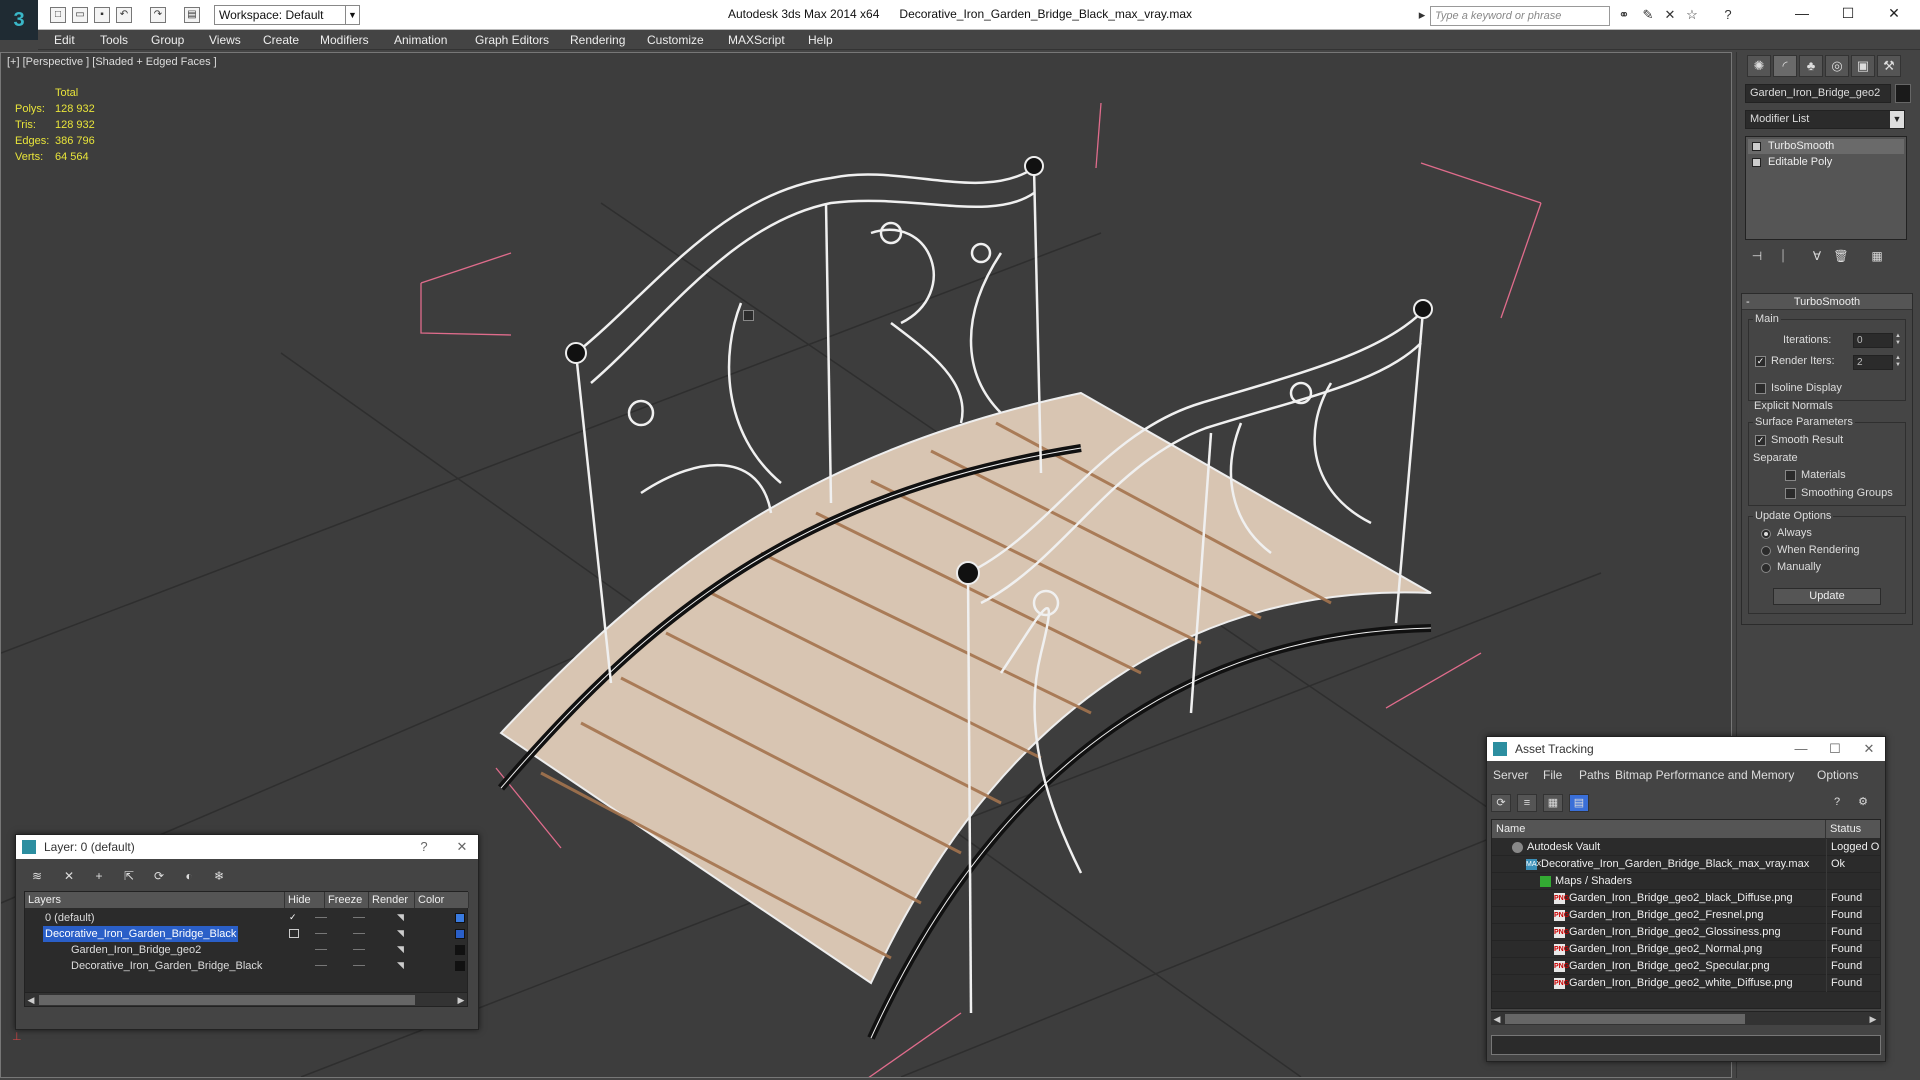 The image size is (1920, 1080). I want to click on remove-modifier-icon: 🗑, so click(1841, 256).